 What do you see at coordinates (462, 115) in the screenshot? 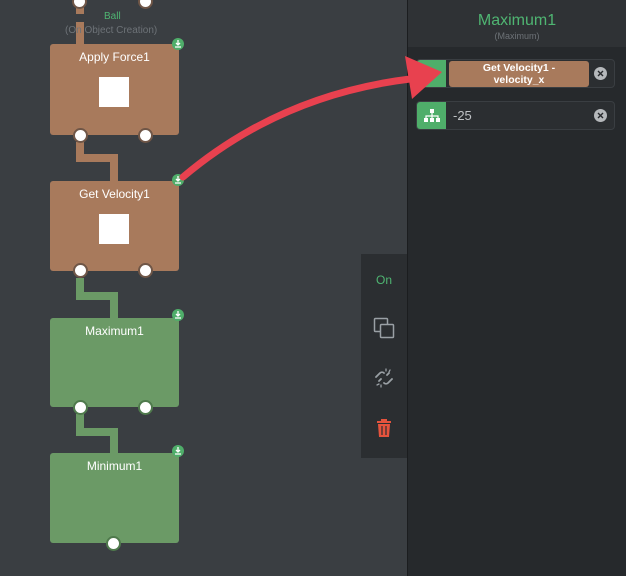
I see `value-text: -25` at bounding box center [462, 115].